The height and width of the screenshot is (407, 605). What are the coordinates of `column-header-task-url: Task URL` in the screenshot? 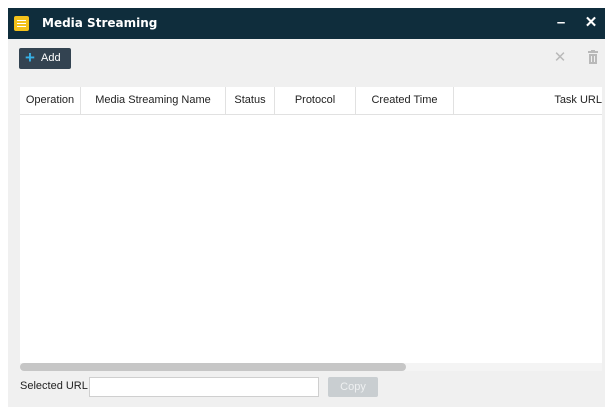 It's located at (528, 100).